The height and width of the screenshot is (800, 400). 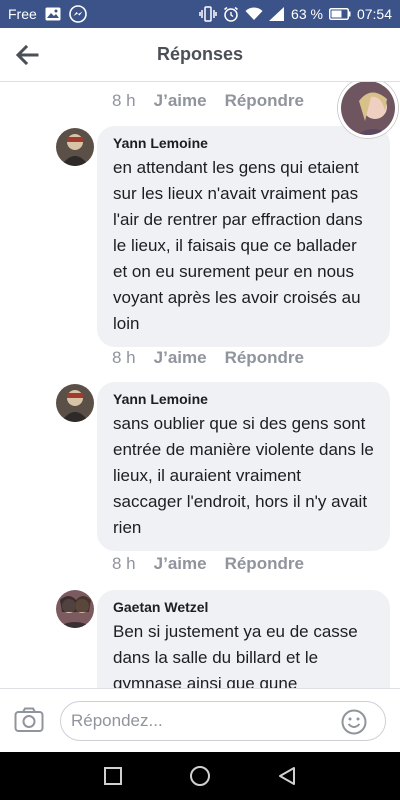 I want to click on battery-icon, so click(x=339, y=14).